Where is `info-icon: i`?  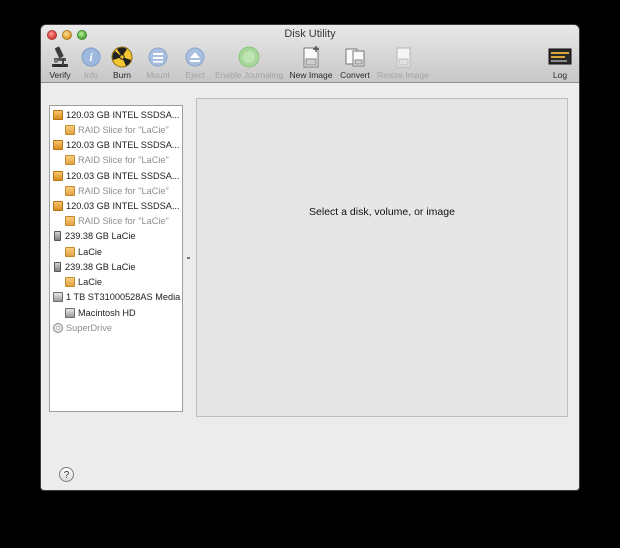 info-icon: i is located at coordinates (91, 57).